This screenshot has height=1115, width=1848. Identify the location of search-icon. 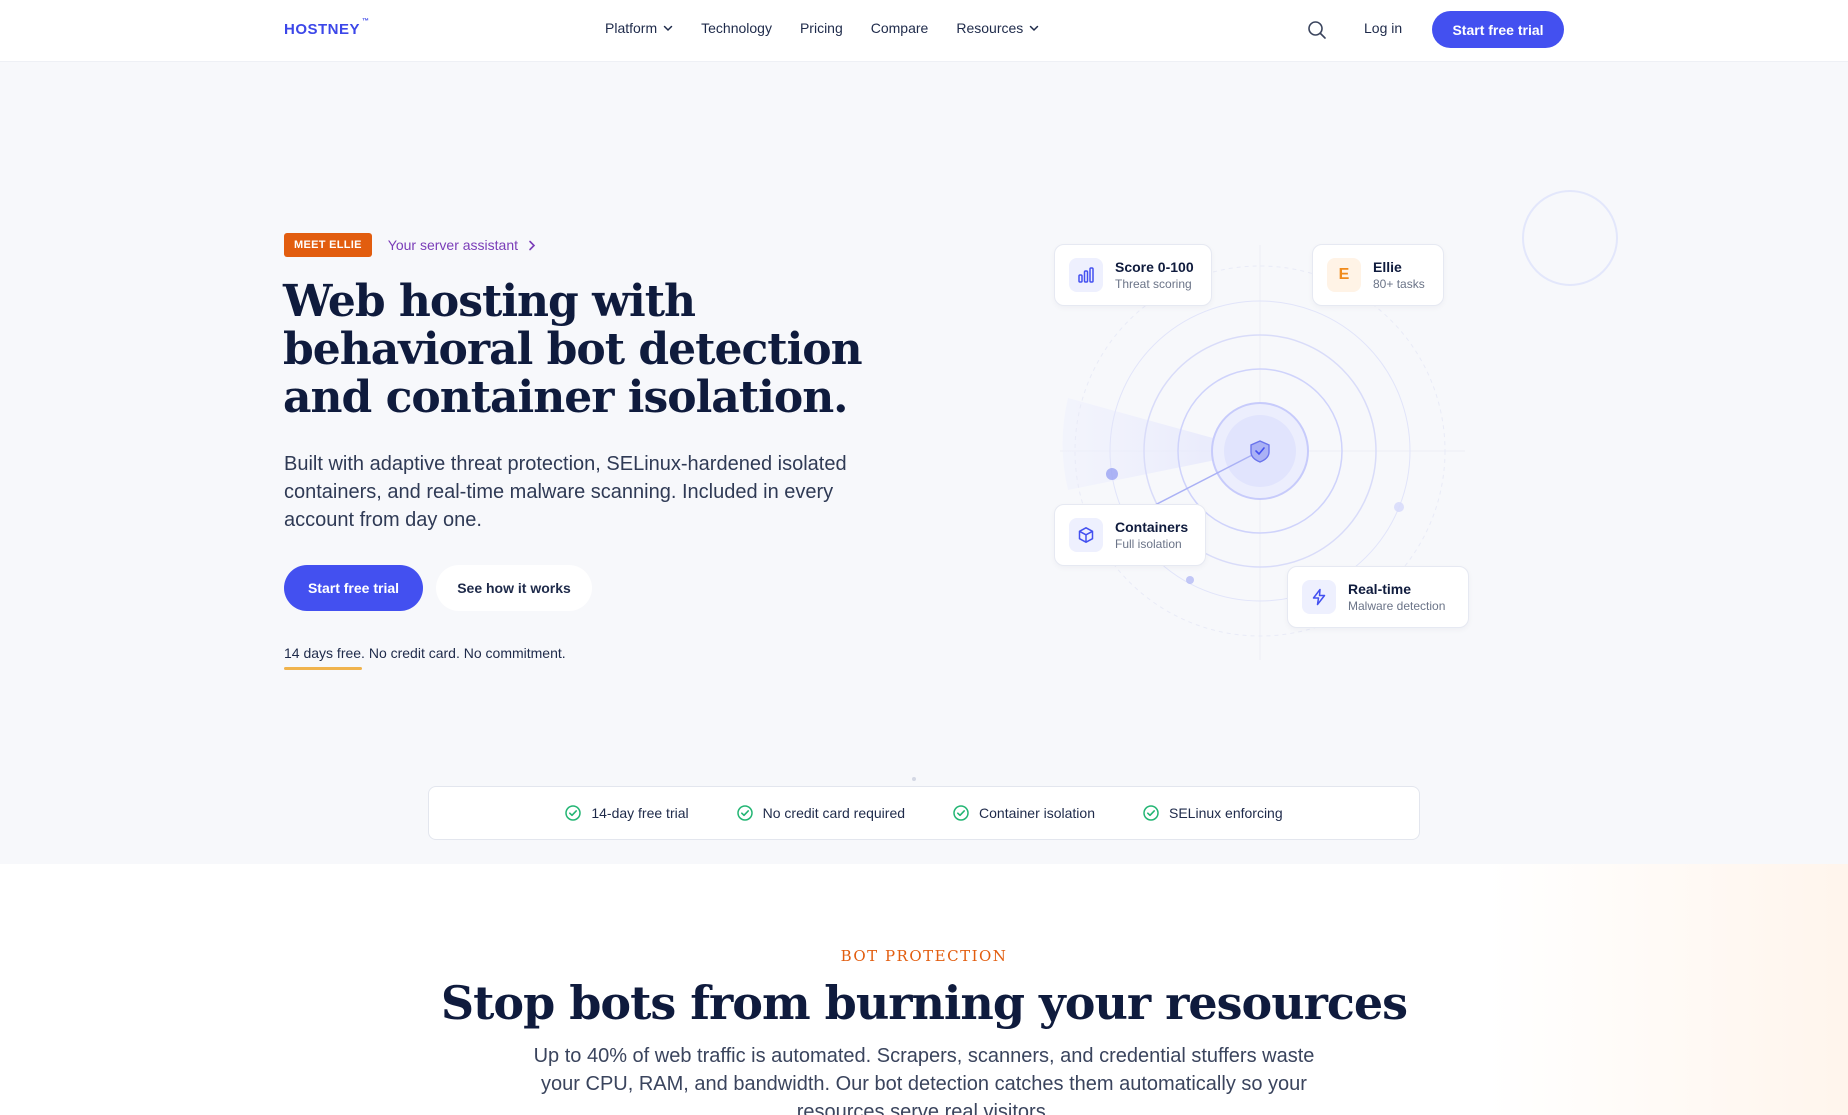
(1317, 30).